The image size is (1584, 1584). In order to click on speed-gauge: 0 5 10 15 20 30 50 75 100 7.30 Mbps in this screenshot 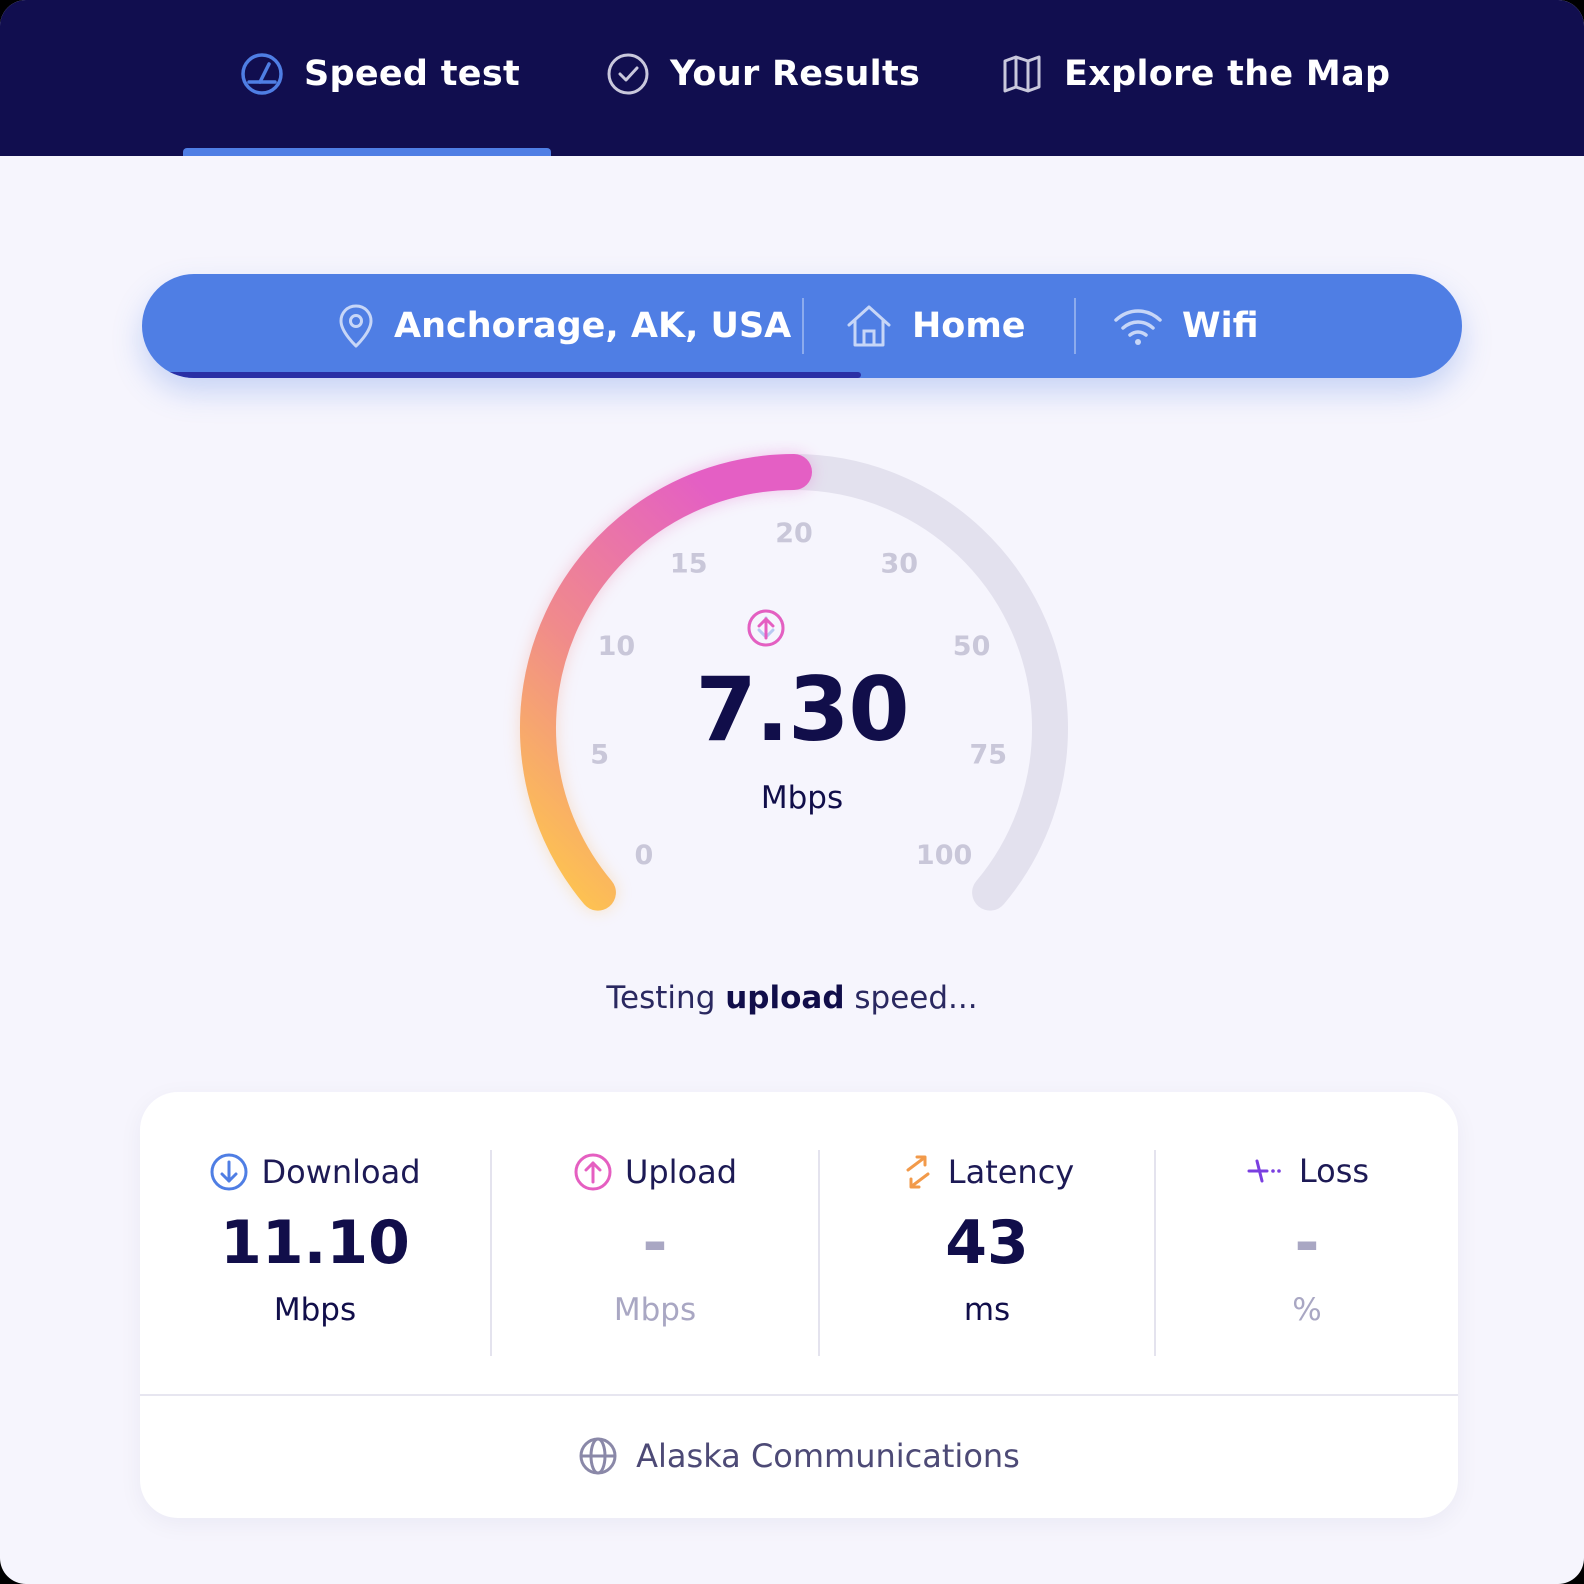, I will do `click(792, 700)`.